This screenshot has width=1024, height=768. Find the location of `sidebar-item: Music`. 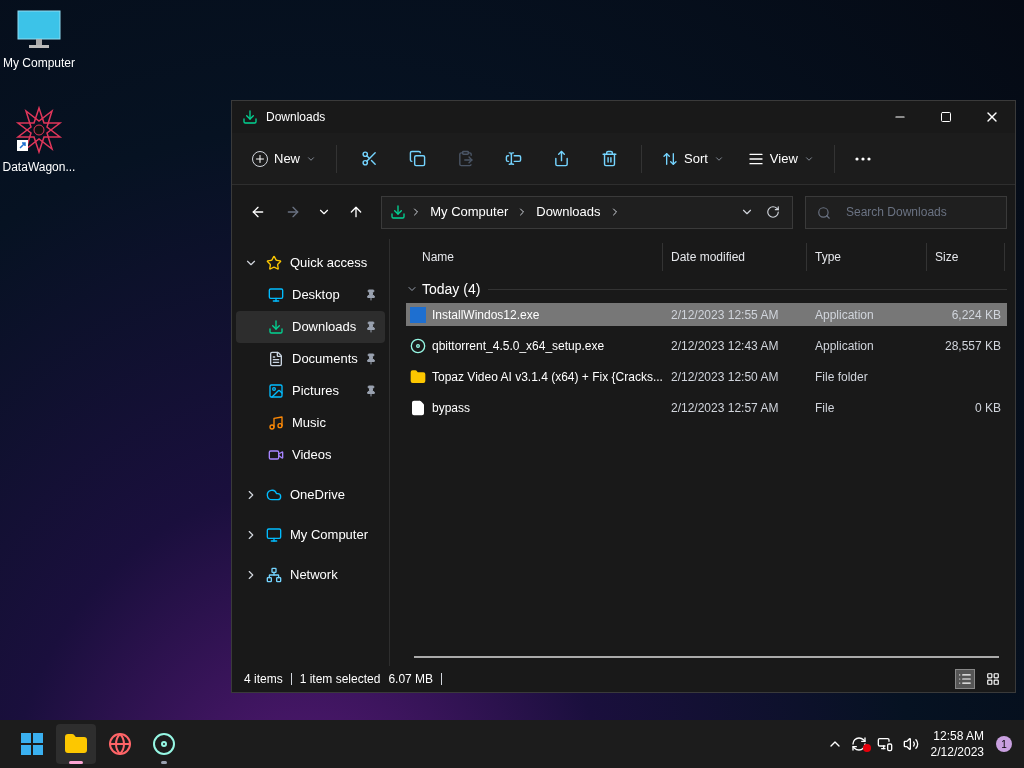

sidebar-item: Music is located at coordinates (310, 423).